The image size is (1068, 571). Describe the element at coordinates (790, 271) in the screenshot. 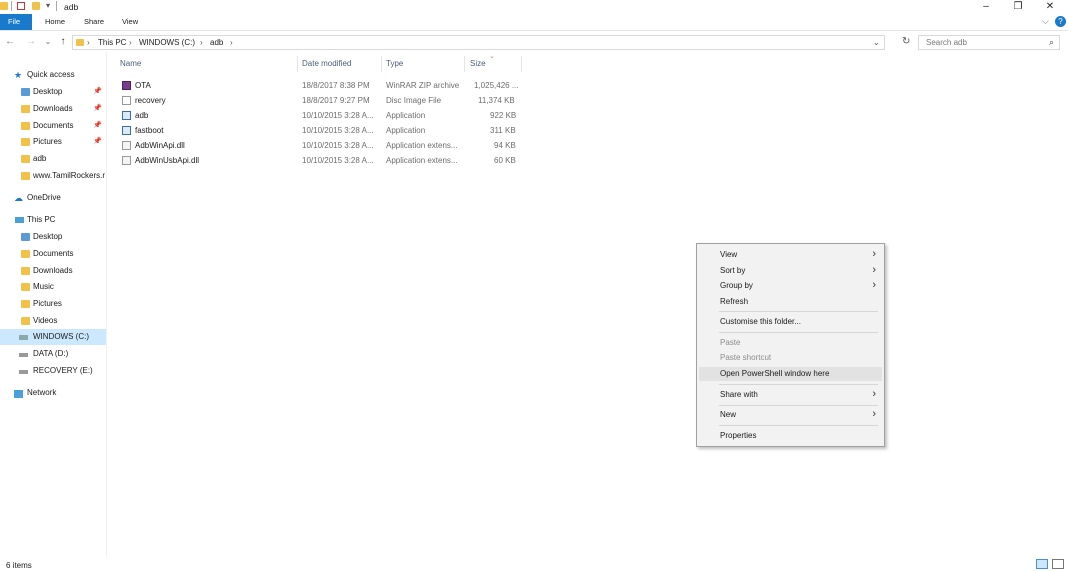

I see `menu-item-sort-by: Sort by ›` at that location.